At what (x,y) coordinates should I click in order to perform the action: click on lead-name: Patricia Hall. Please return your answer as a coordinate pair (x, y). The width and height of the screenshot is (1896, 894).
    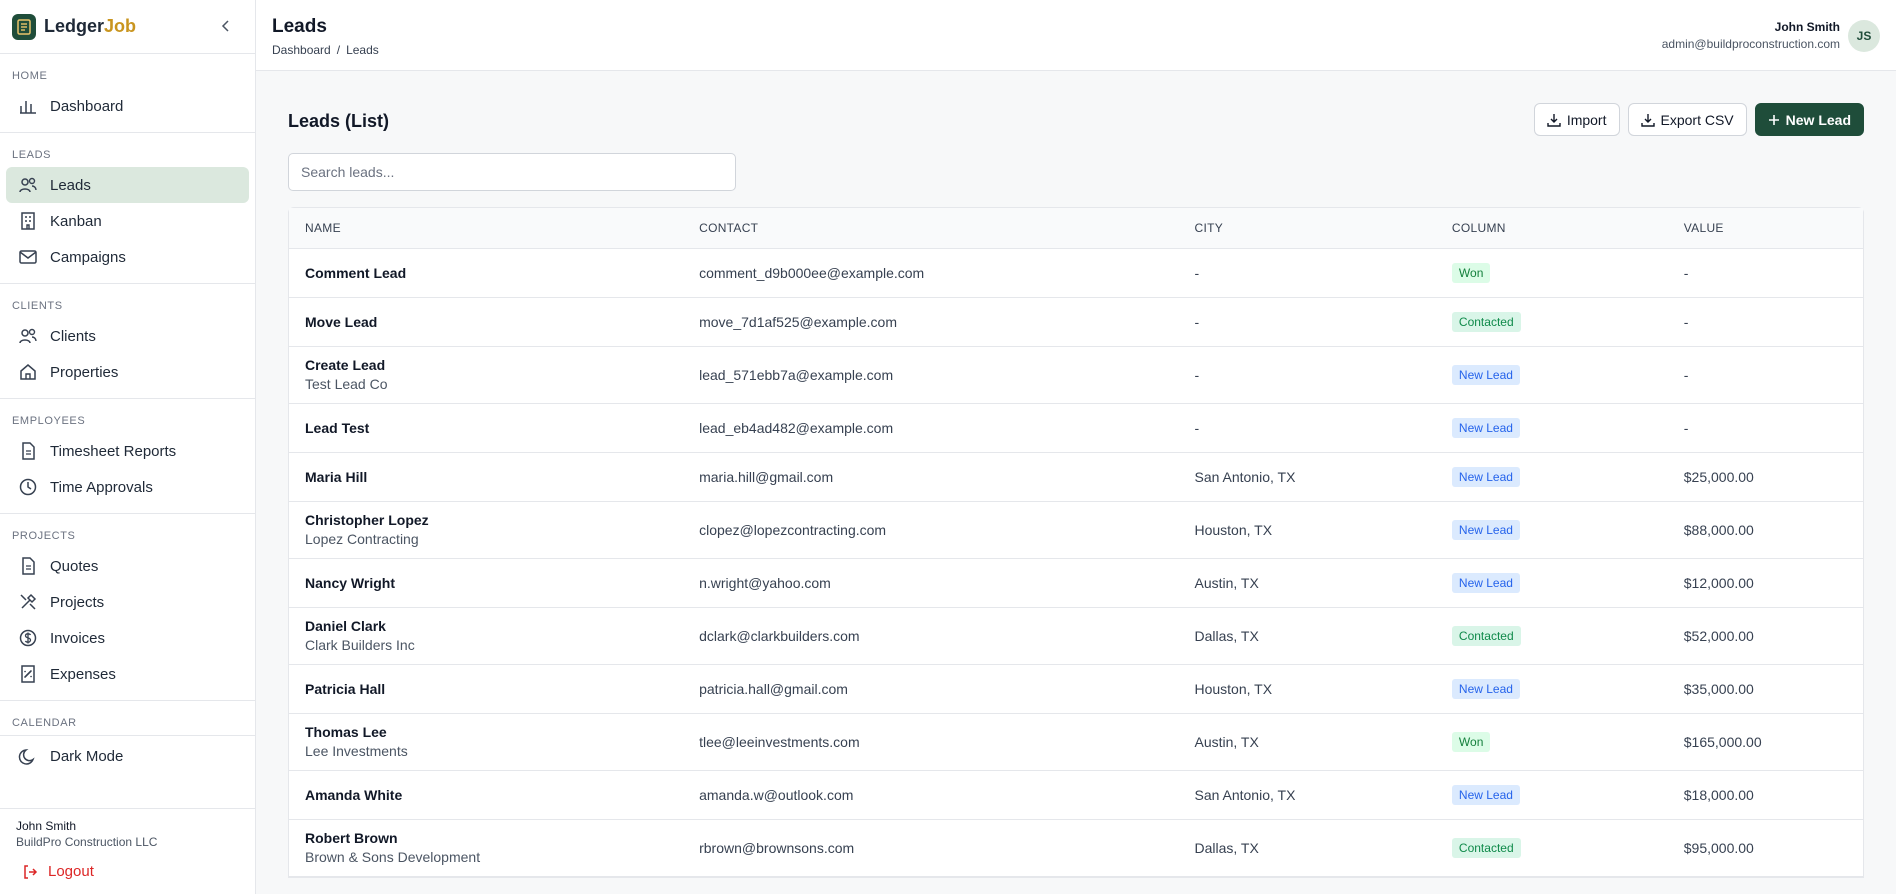
    Looking at the image, I should click on (494, 689).